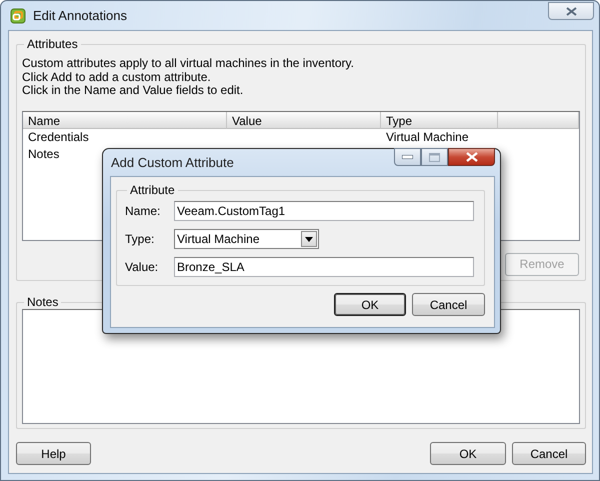 This screenshot has height=481, width=600. What do you see at coordinates (324, 267) in the screenshot?
I see `text-field: Bronze_SLA` at bounding box center [324, 267].